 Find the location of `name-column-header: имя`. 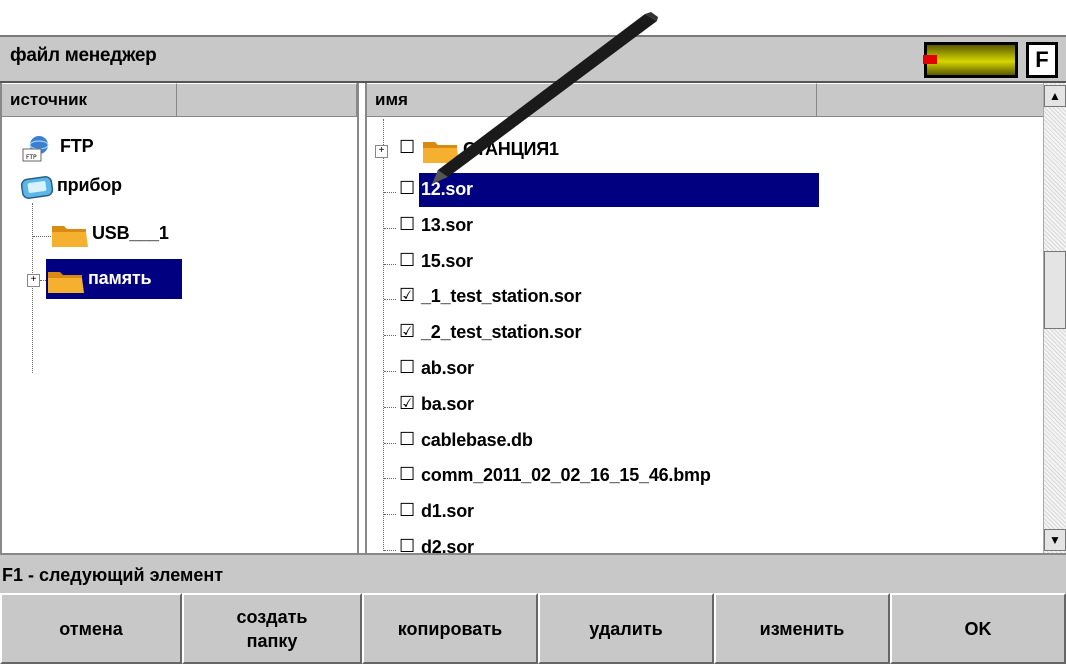

name-column-header: имя is located at coordinates (592, 100).